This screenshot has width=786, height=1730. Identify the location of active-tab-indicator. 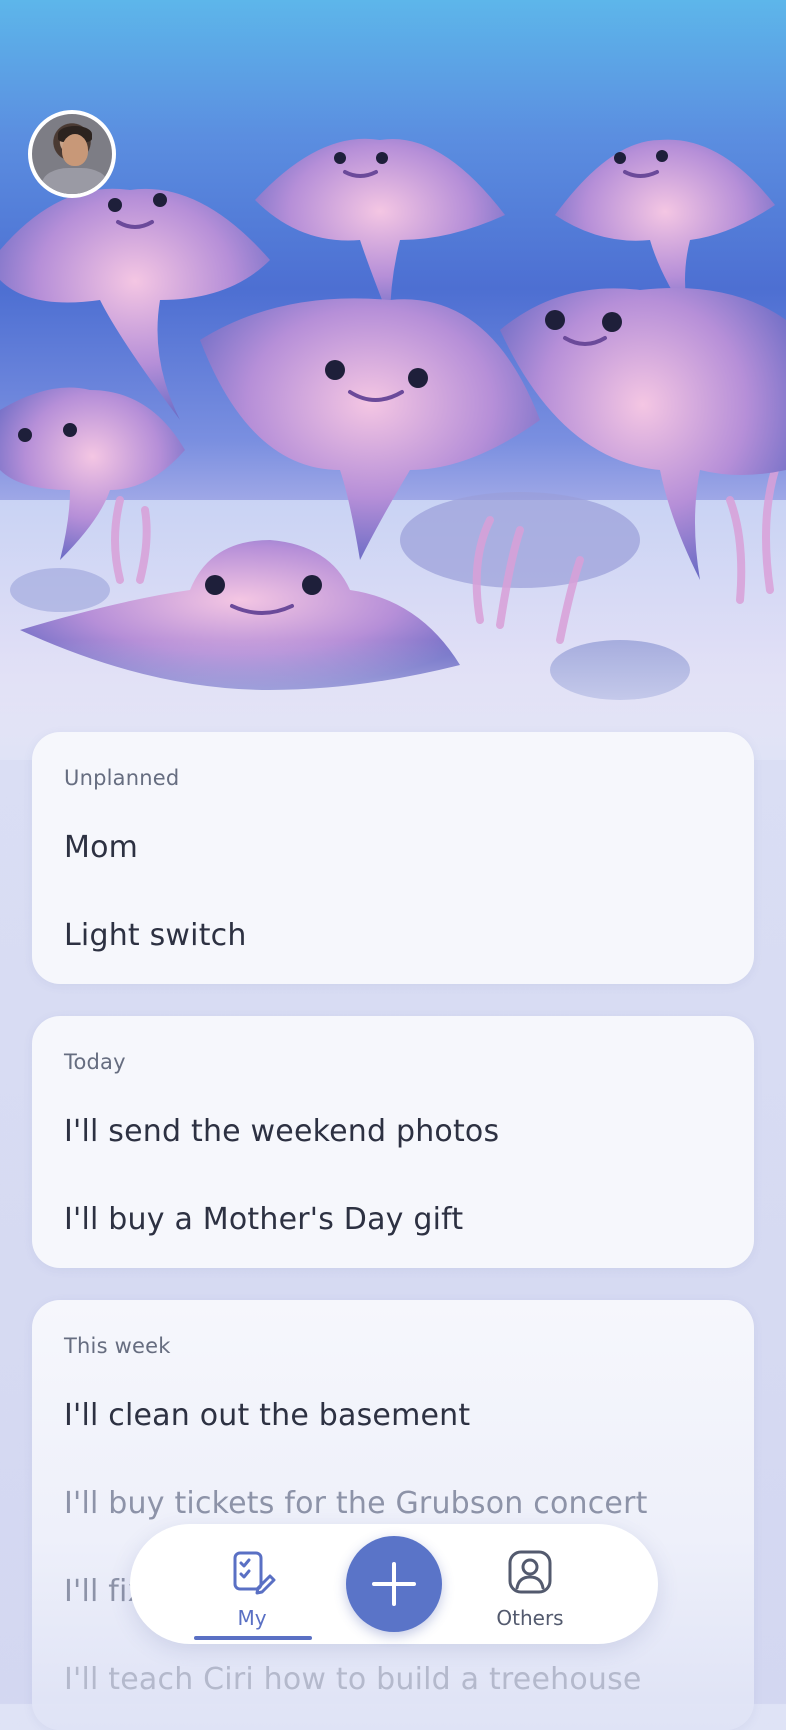
(253, 1638).